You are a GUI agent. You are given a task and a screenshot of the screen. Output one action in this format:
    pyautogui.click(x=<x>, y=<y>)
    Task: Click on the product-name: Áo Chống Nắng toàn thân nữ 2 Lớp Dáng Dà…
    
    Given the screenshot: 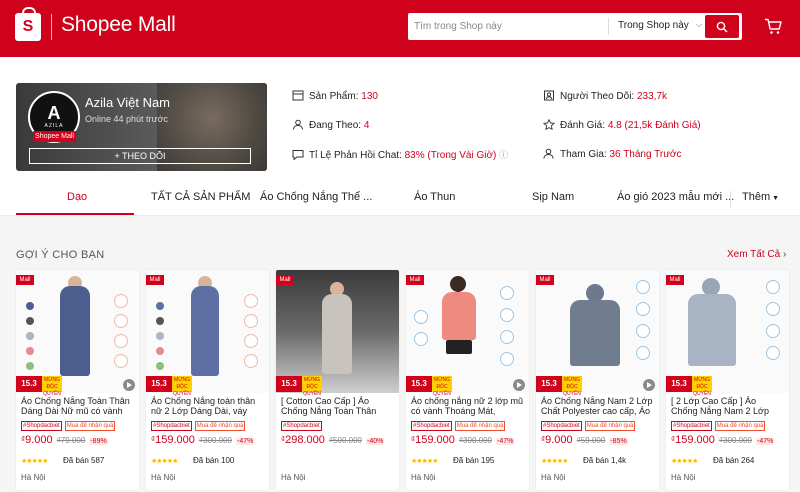 What is the action you would take?
    pyautogui.click(x=207, y=406)
    